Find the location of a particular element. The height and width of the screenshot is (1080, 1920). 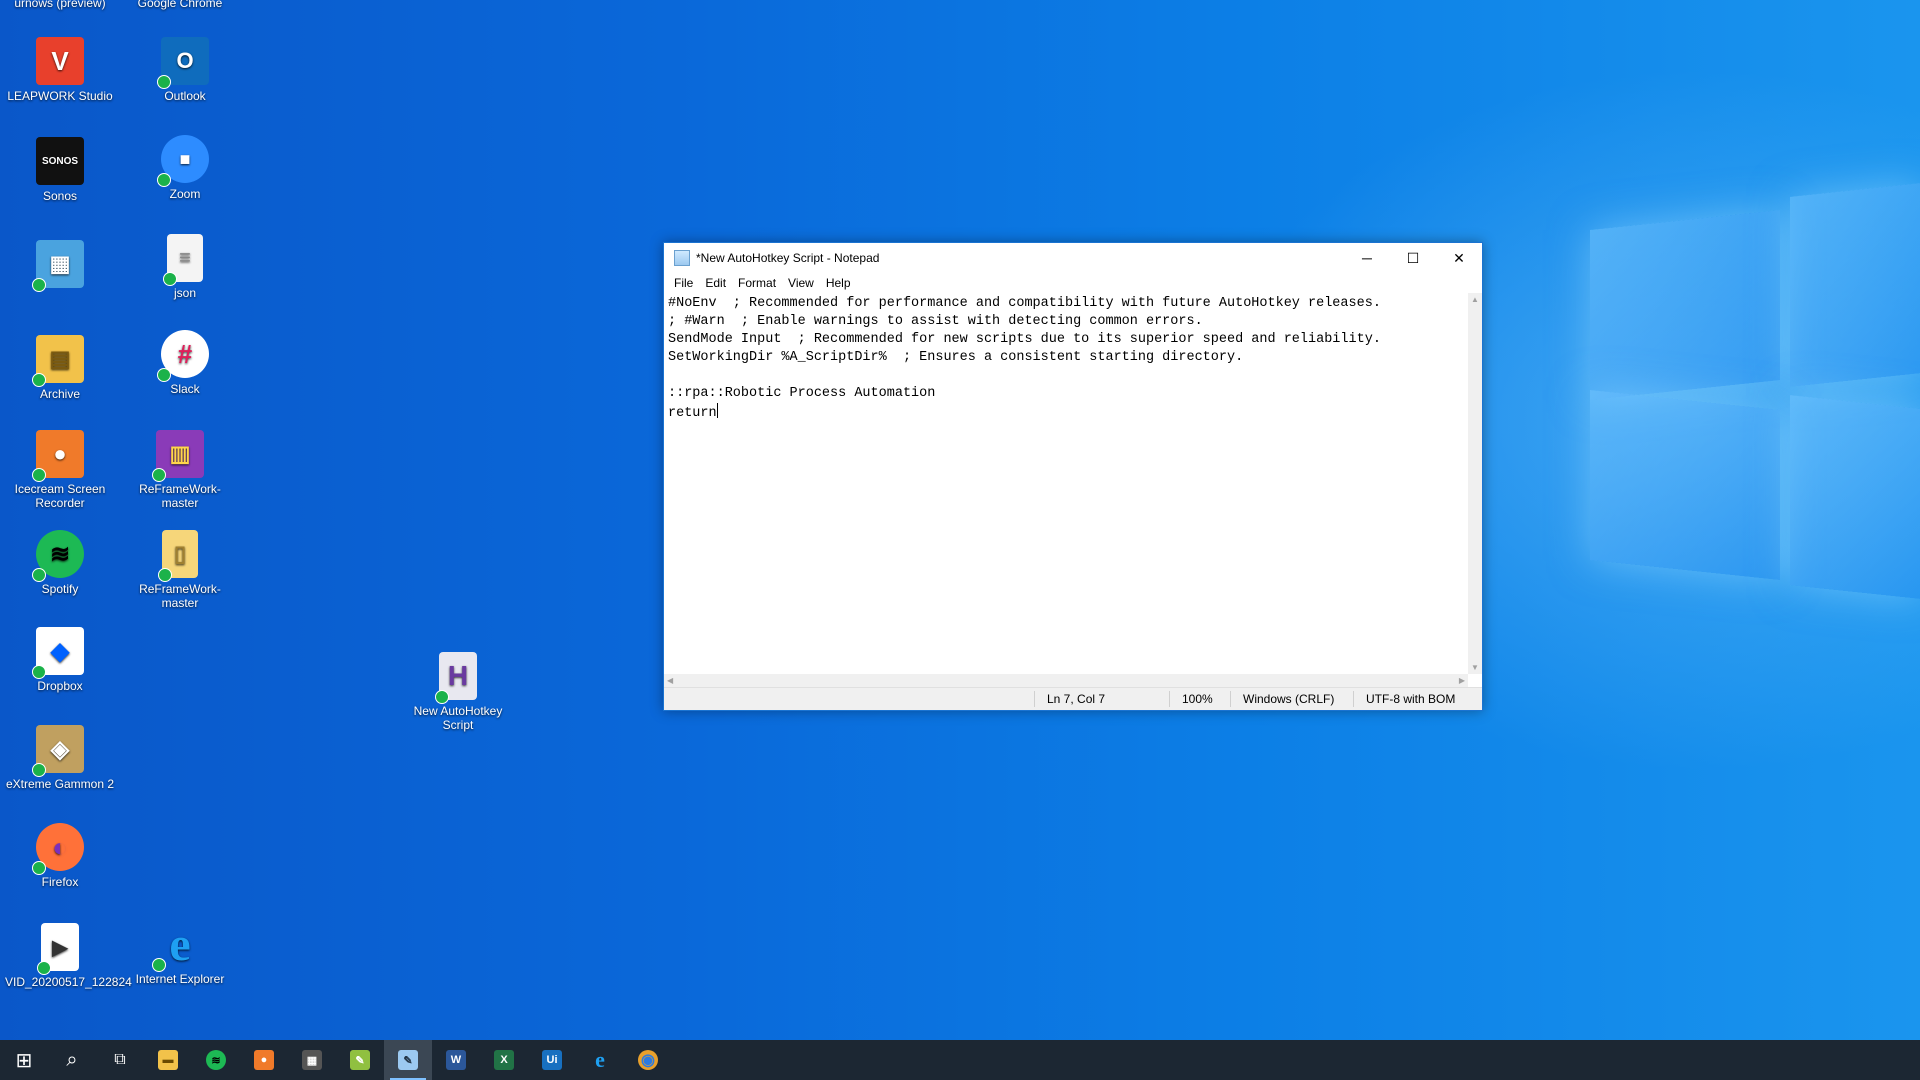

status-position: Ln 7, Col 7 is located at coordinates (1101, 699).